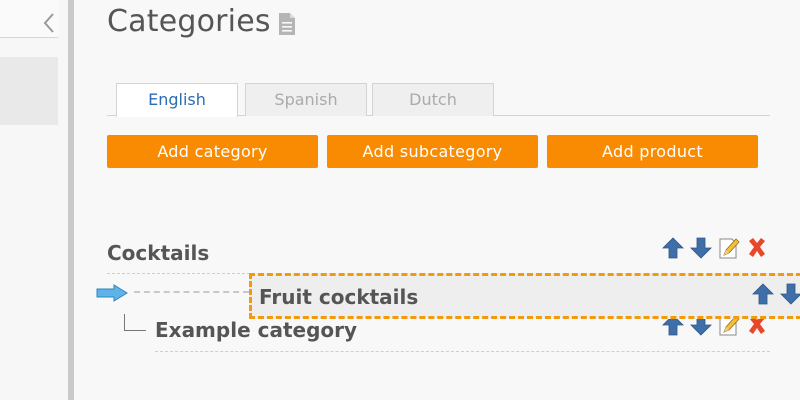 The image size is (800, 400). I want to click on tree-connector, so click(135, 322).